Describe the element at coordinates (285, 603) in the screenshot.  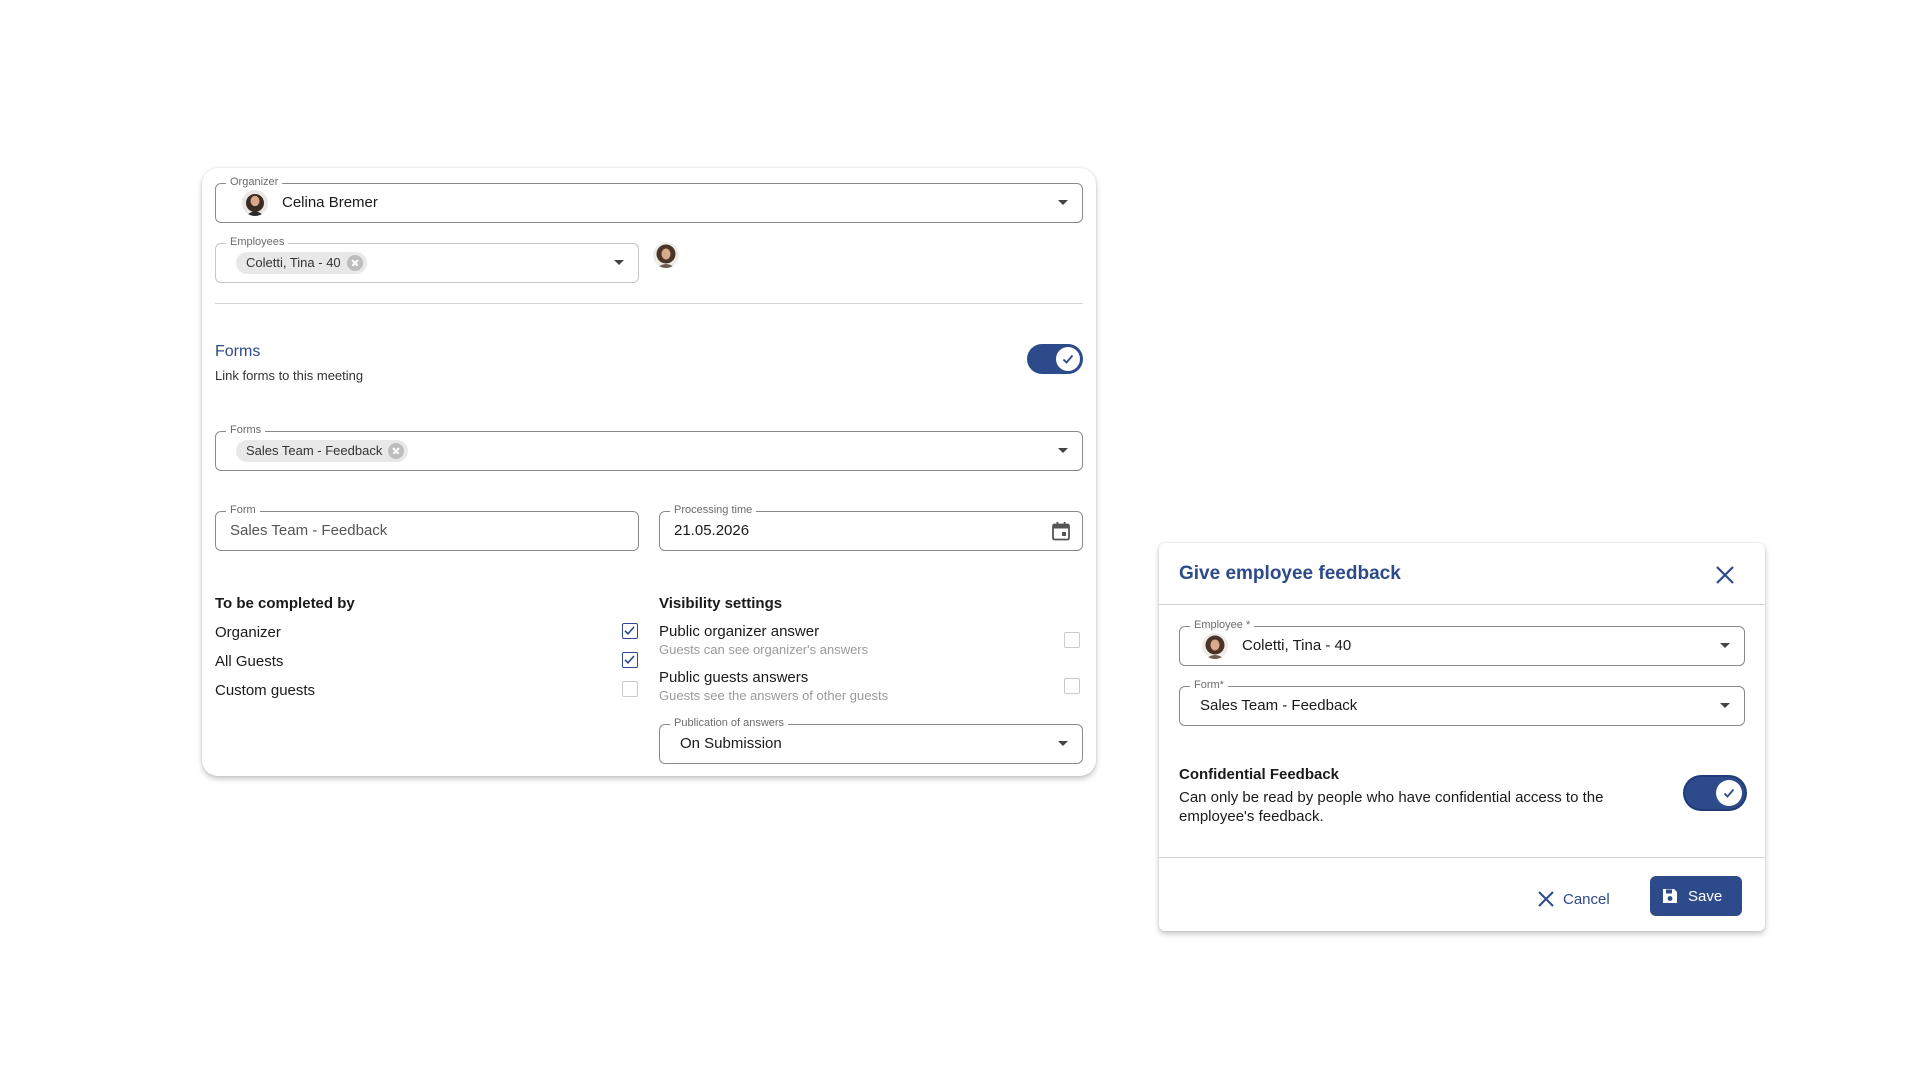
I see `completed-by-title: To be completed by` at that location.